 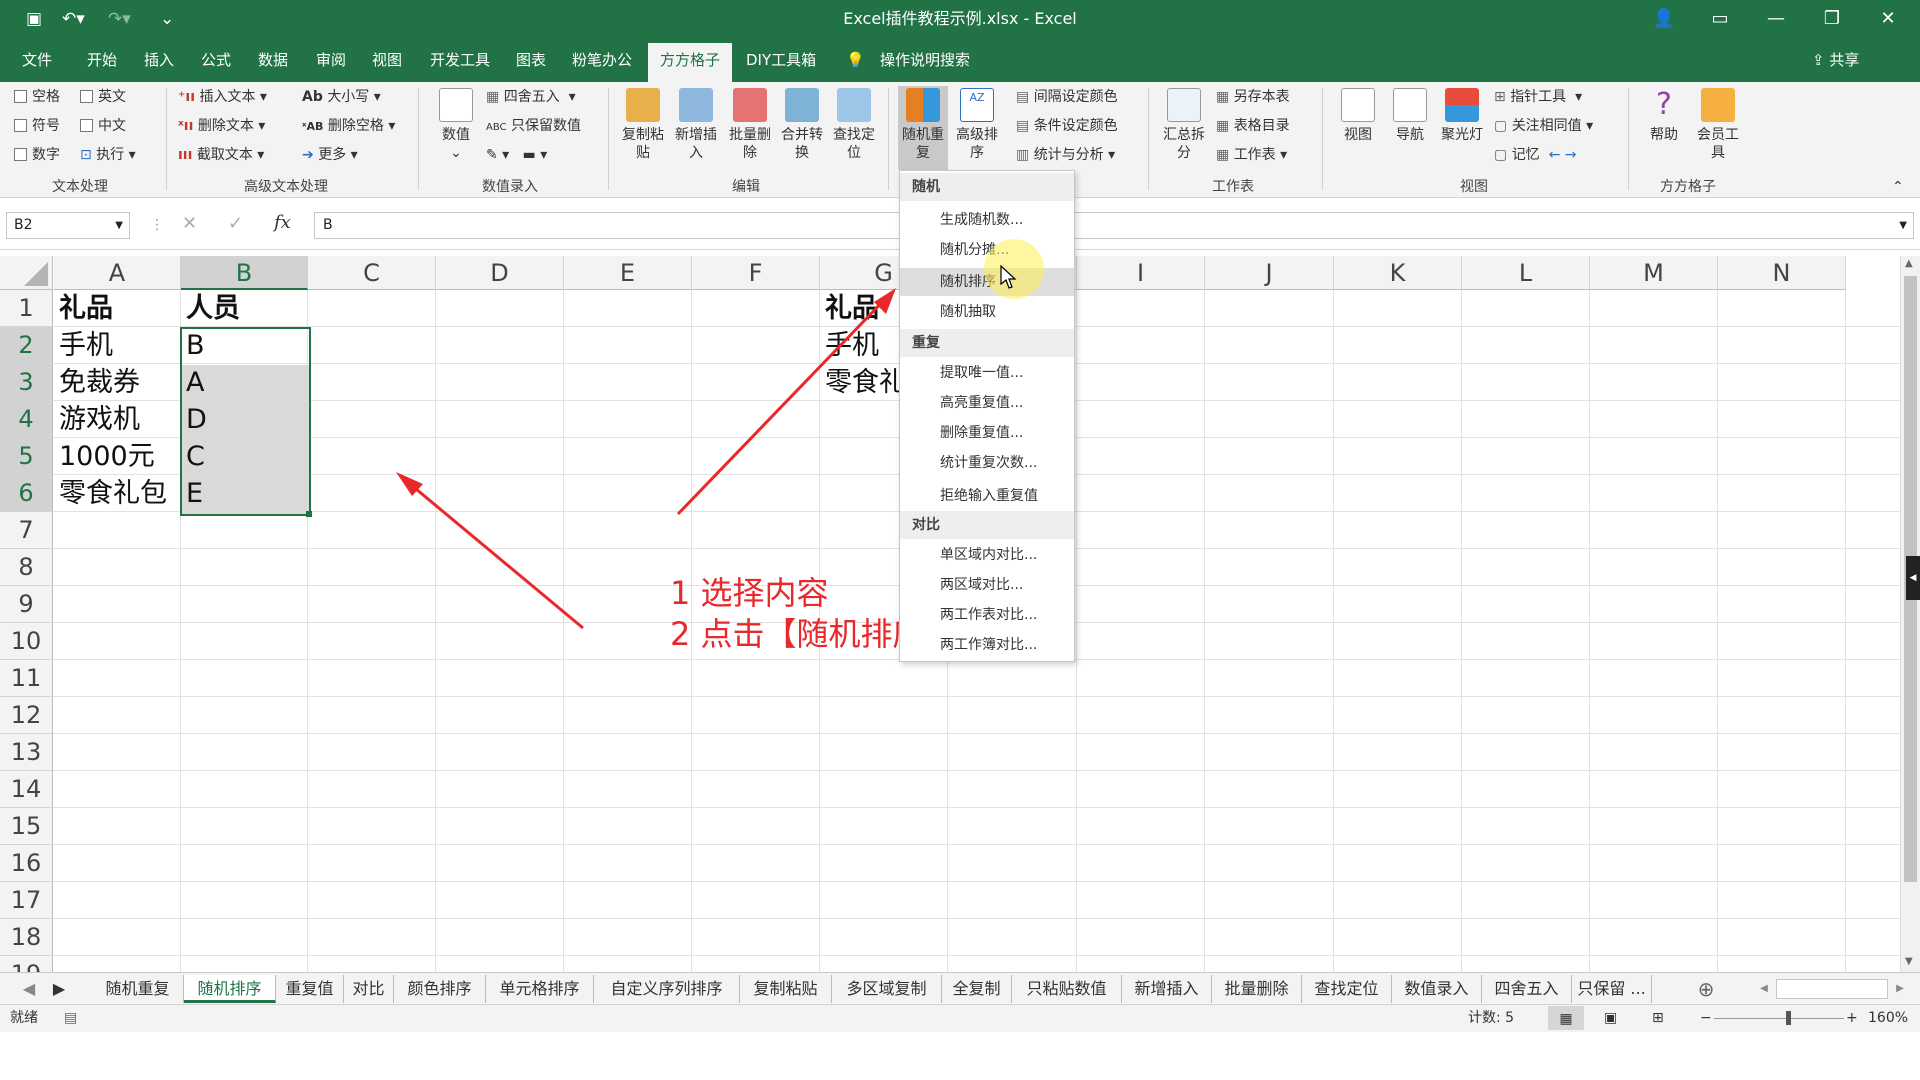 I want to click on summary-split-button: 汇总拆分, so click(x=1184, y=125).